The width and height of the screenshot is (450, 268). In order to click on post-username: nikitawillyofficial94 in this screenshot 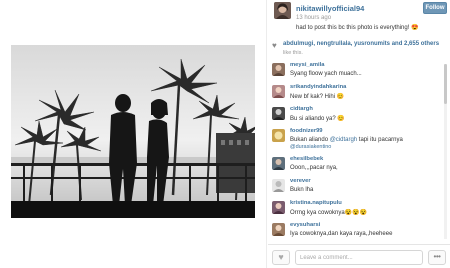, I will do `click(330, 8)`.